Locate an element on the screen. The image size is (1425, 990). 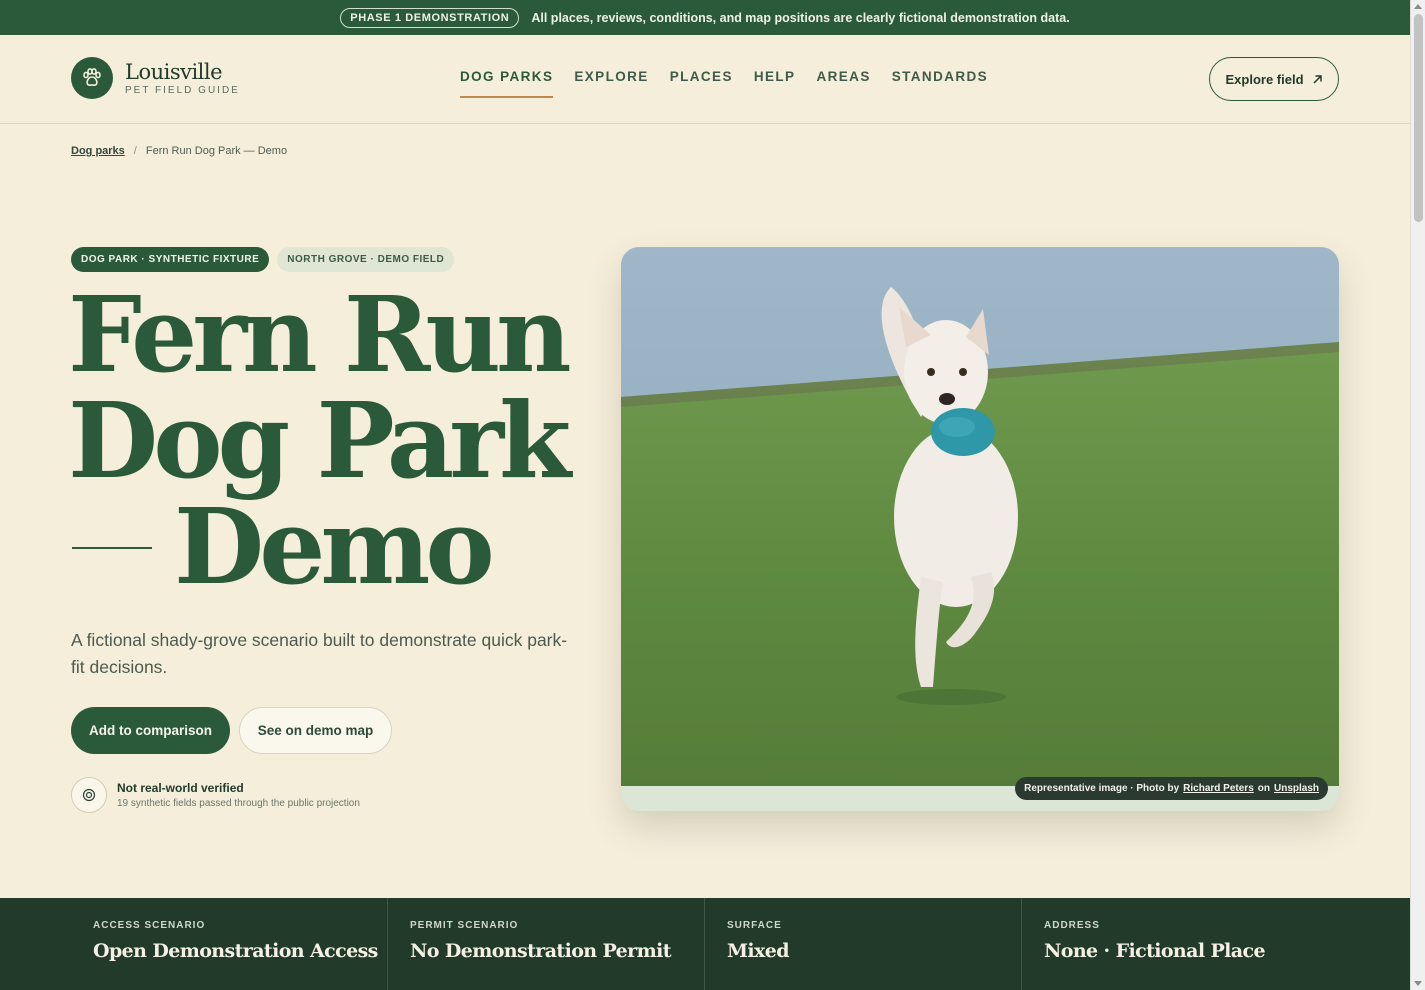
title-line-1: Fern Run is located at coordinates (320, 334).